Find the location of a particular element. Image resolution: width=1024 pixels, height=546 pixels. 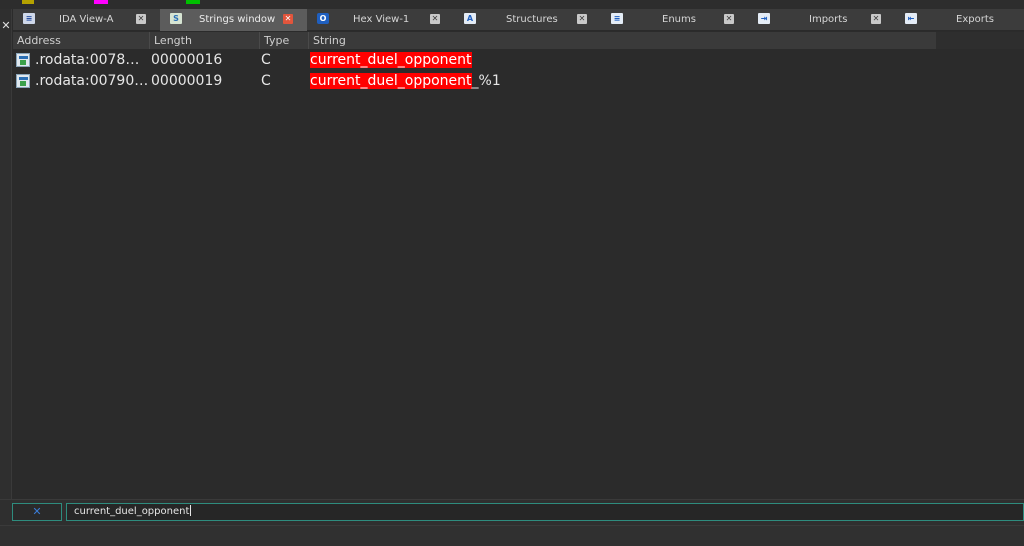

structures-icon: A is located at coordinates (470, 18).